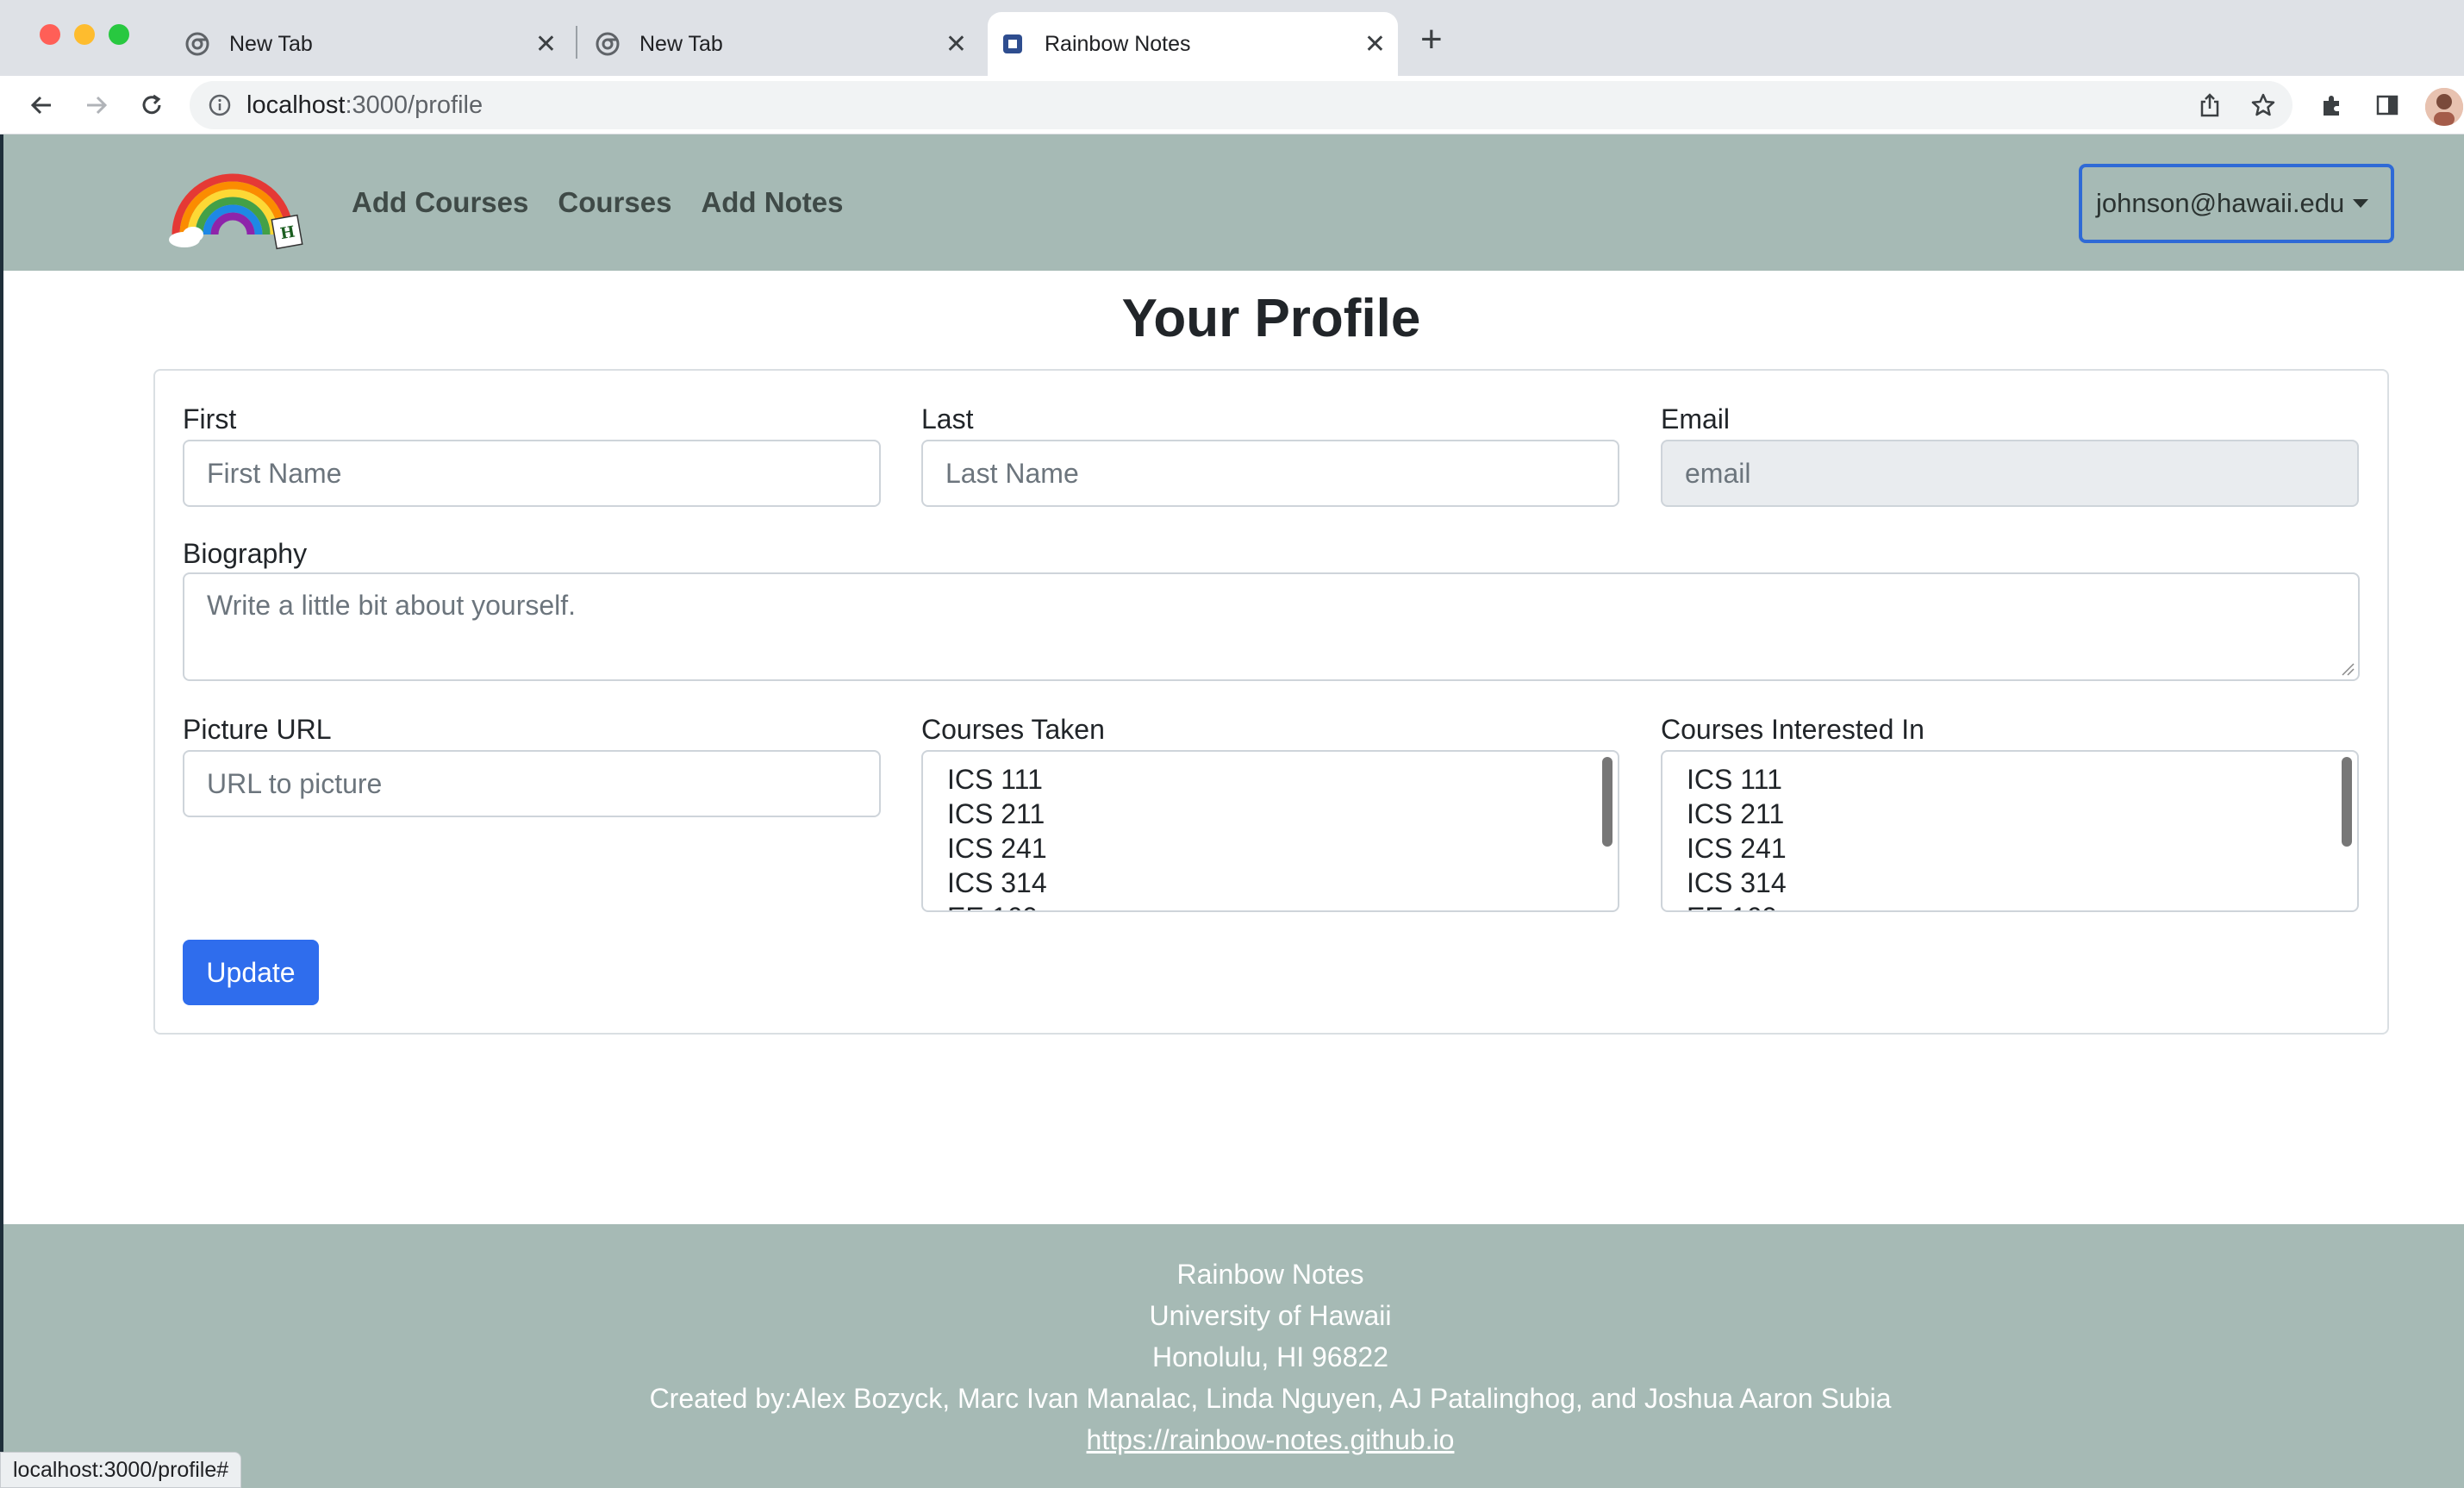 This screenshot has width=2464, height=1488. I want to click on svg-text: H, so click(287, 233).